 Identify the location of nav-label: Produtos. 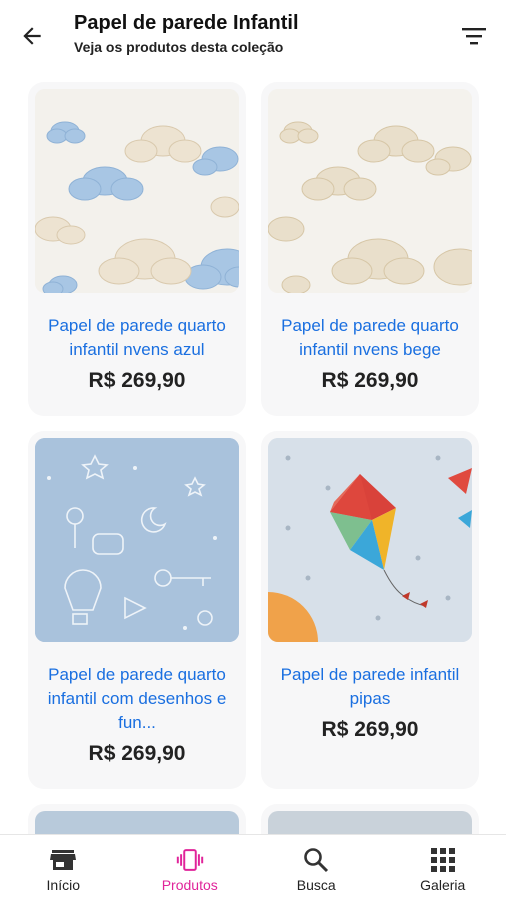
(189, 885).